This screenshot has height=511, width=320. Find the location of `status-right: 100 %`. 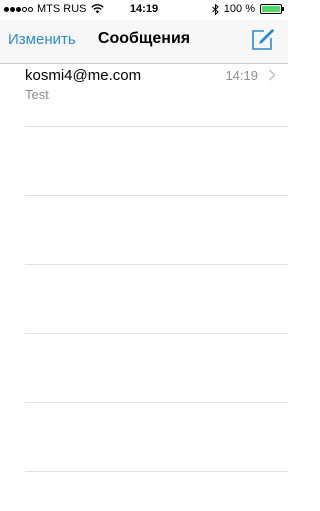

status-right: 100 % is located at coordinates (247, 9).